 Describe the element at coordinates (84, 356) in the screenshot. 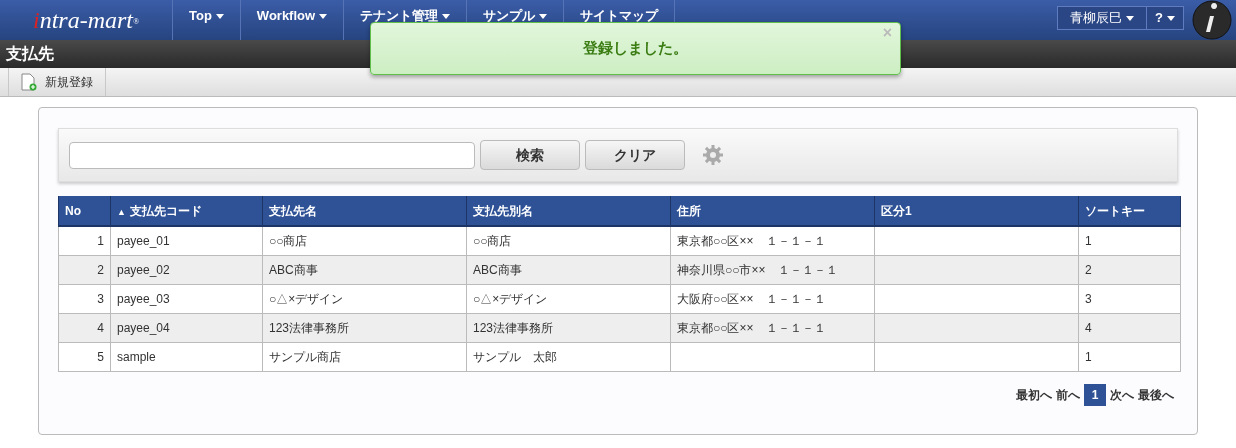

I see `table-cell: 5` at that location.